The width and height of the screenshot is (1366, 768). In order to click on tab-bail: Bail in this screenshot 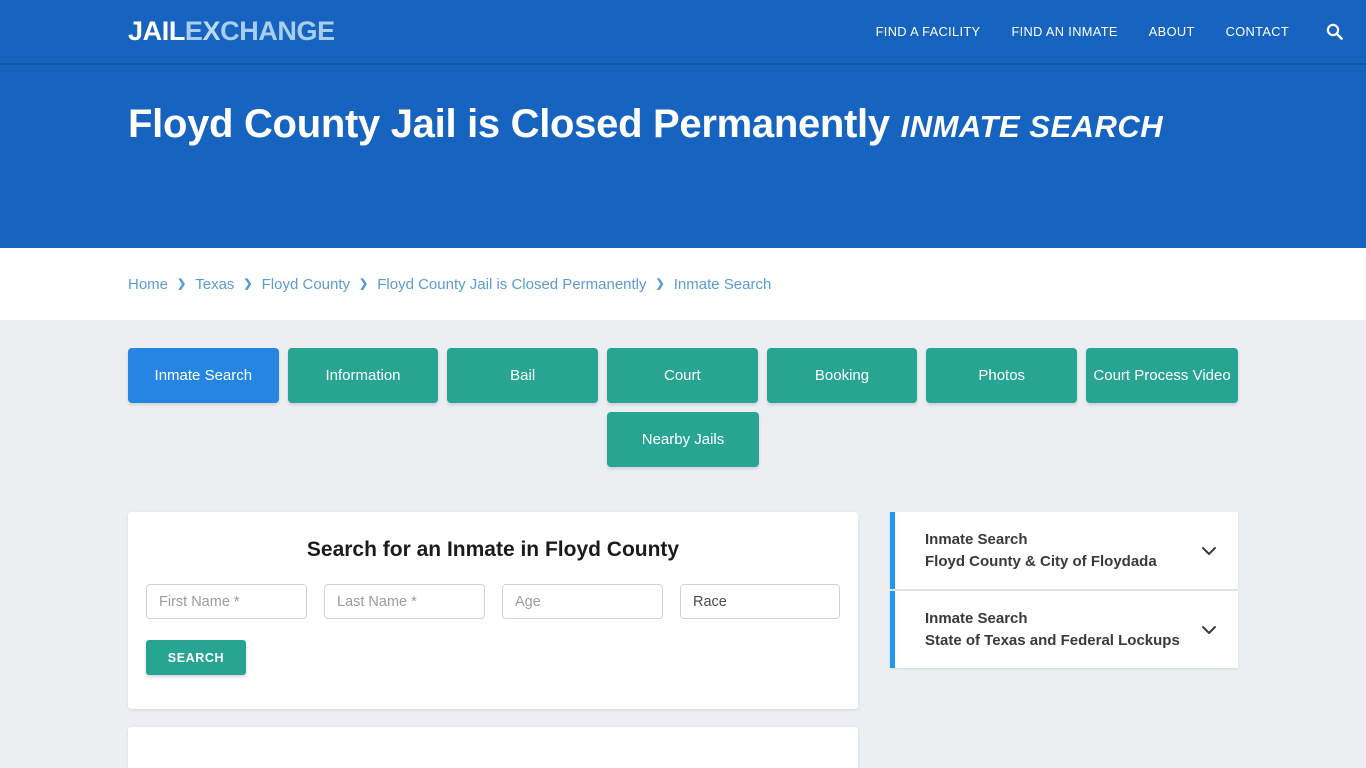, I will do `click(523, 375)`.